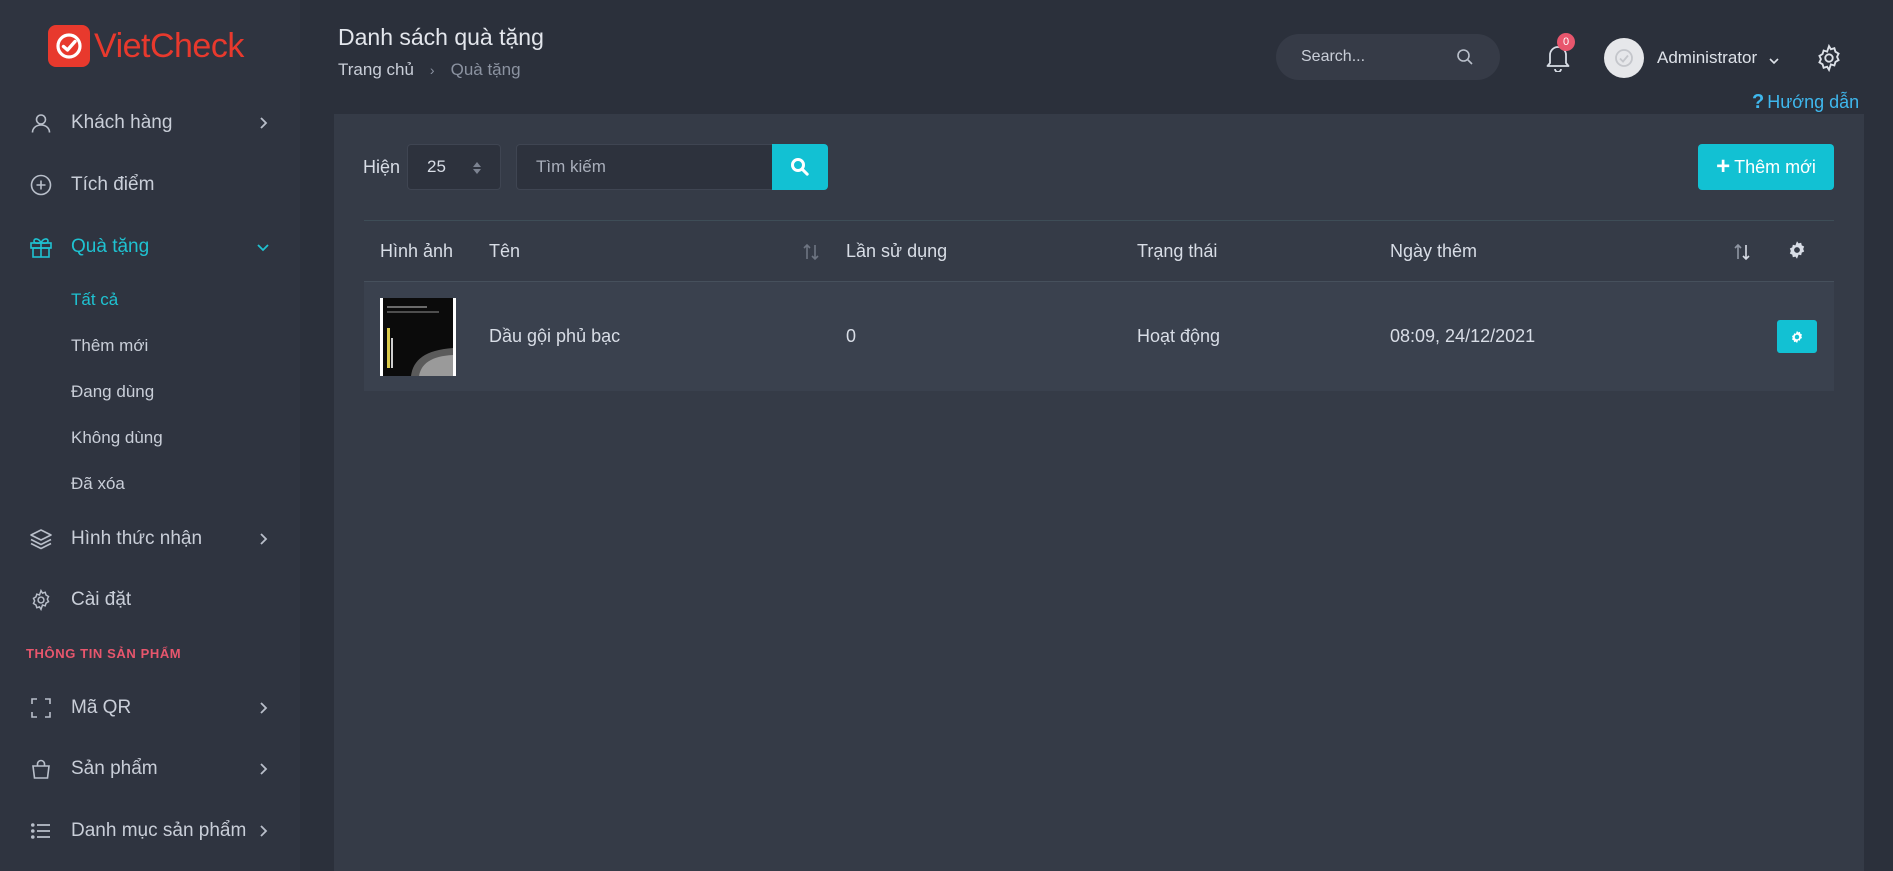  I want to click on row-settings-button, so click(1797, 336).